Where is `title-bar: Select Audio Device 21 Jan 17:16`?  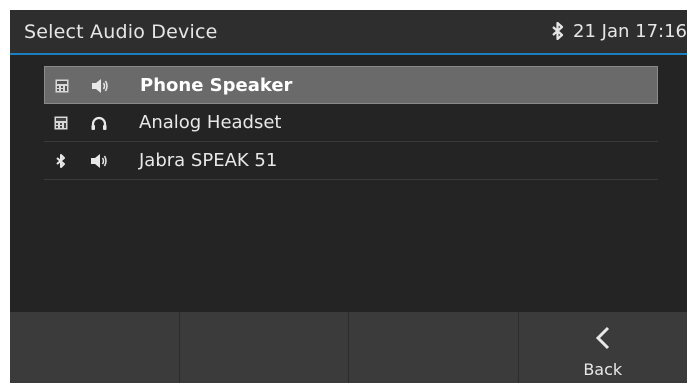 title-bar: Select Audio Device 21 Jan 17:16 is located at coordinates (348, 32).